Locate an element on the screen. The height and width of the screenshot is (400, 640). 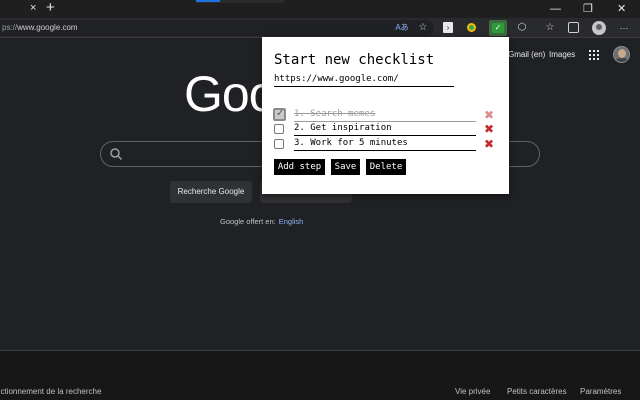
google-search-button: Recherche Google is located at coordinates (211, 192).